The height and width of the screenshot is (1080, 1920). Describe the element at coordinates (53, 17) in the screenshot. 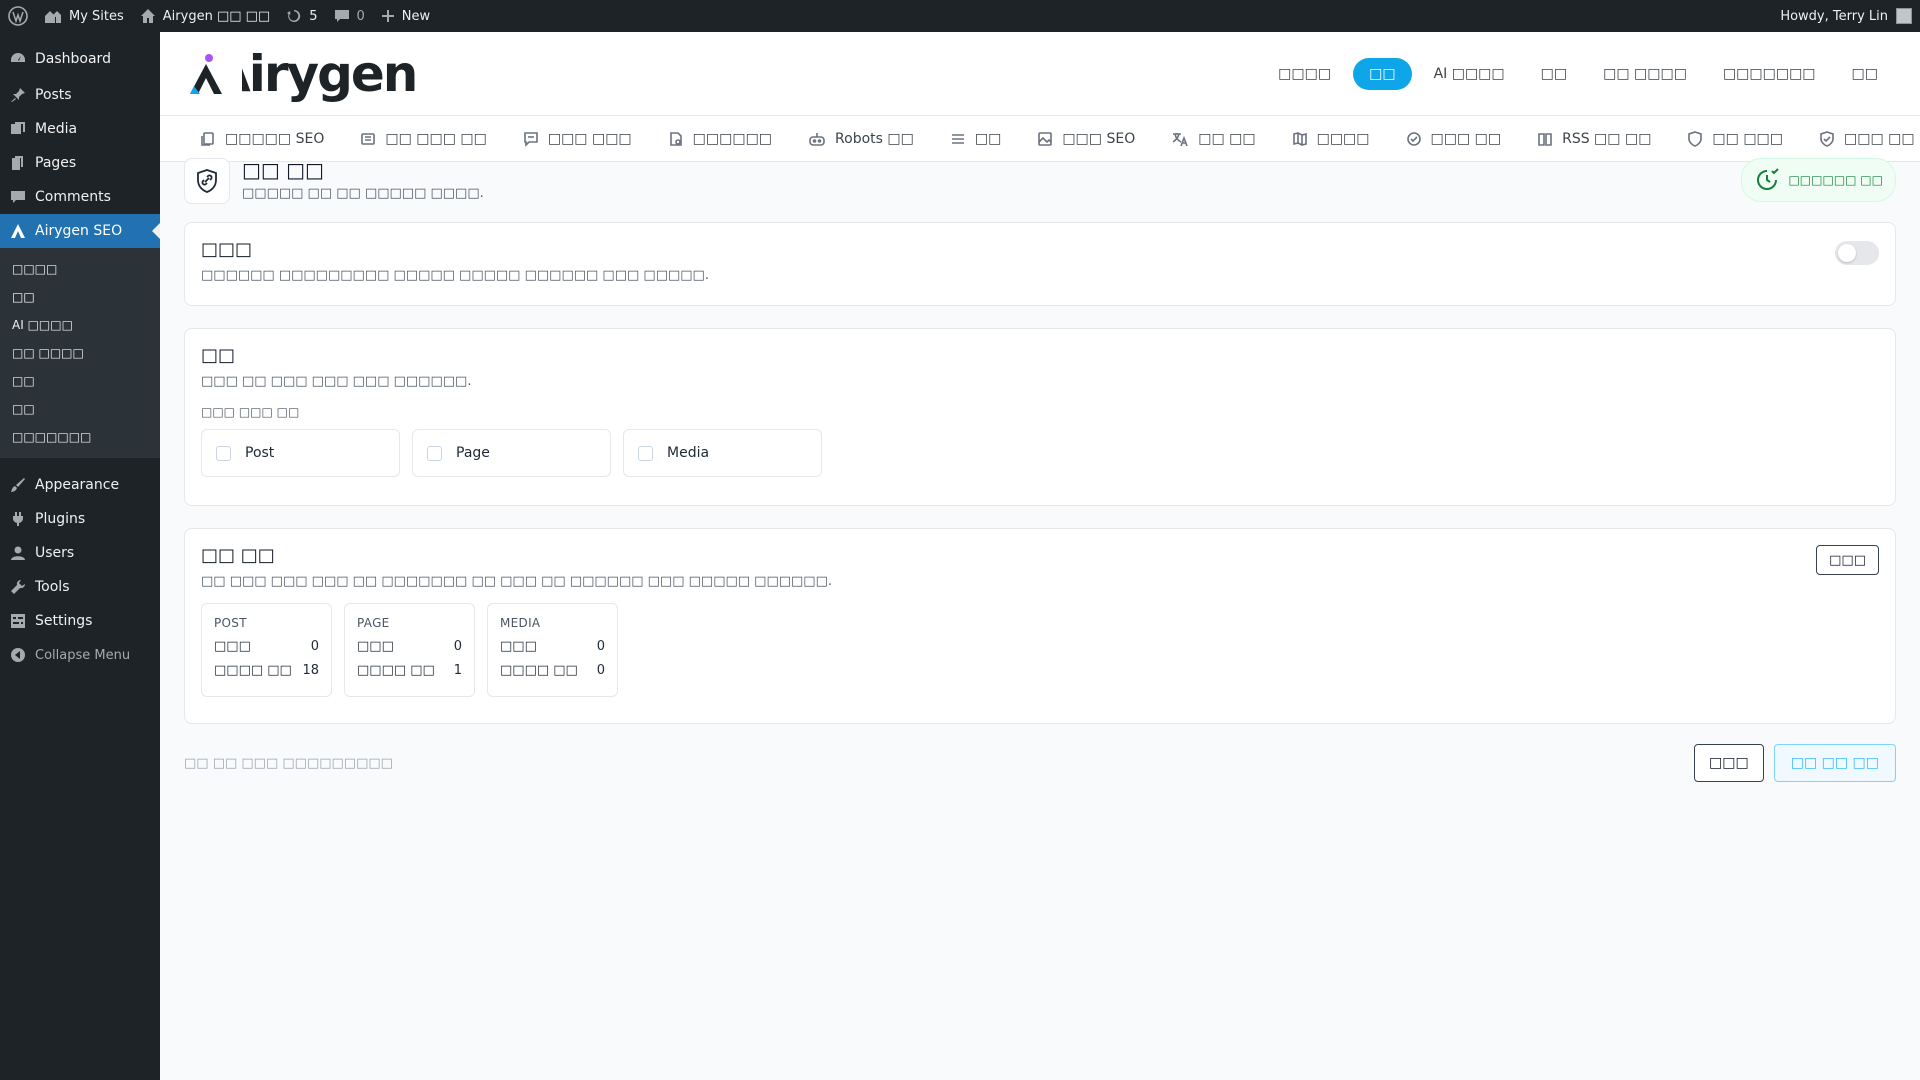

I see `sites-icon` at that location.